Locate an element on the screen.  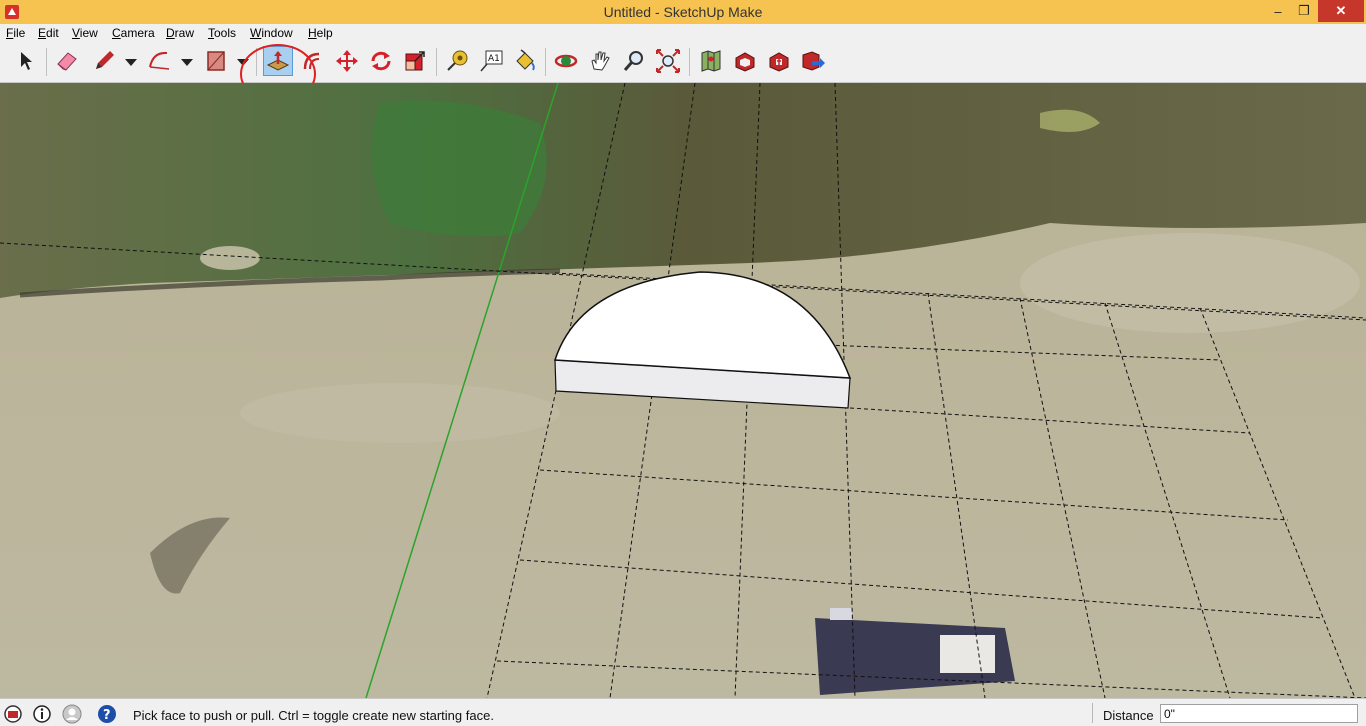
title-bar: Untitled - SketchUp Make – ❐ ✕ is located at coordinates (683, 12).